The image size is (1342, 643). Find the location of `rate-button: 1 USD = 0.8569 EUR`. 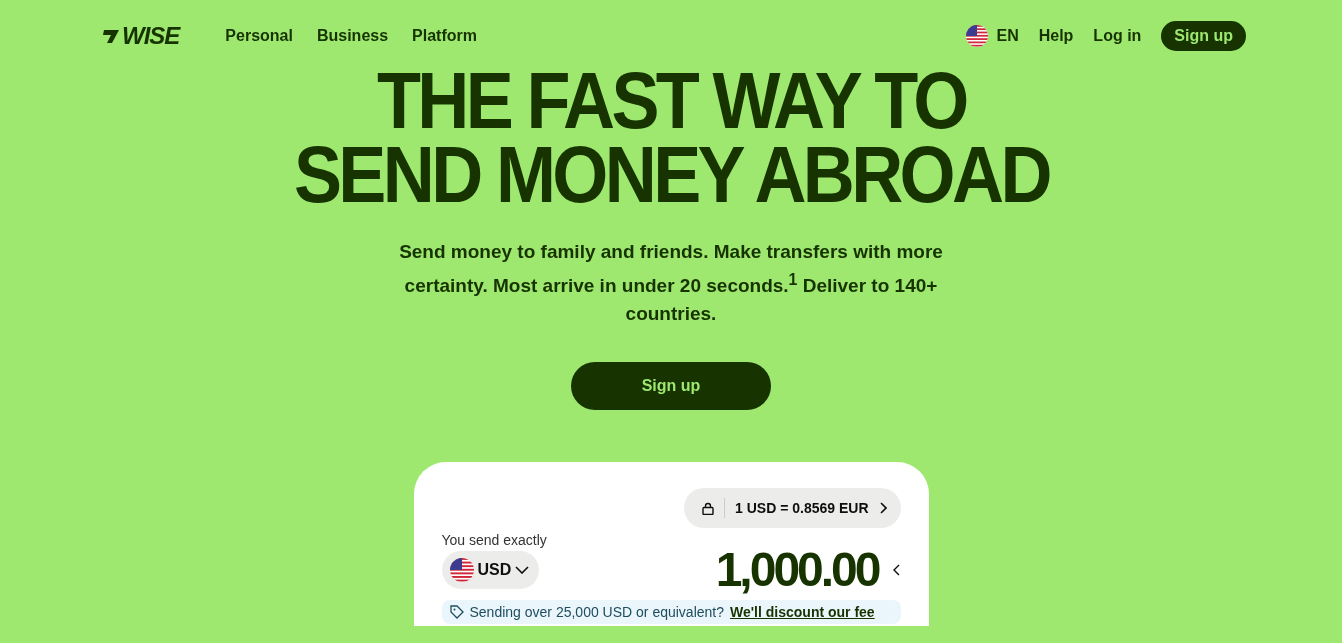

rate-button: 1 USD = 0.8569 EUR is located at coordinates (792, 508).